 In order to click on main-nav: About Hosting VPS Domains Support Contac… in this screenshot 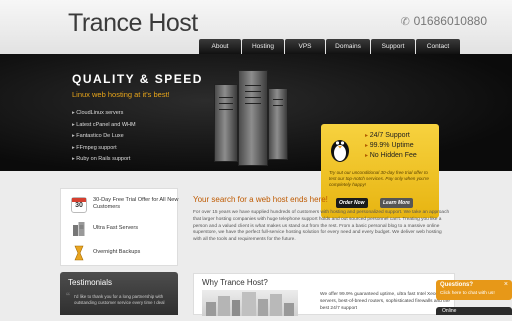, I will do `click(330, 46)`.